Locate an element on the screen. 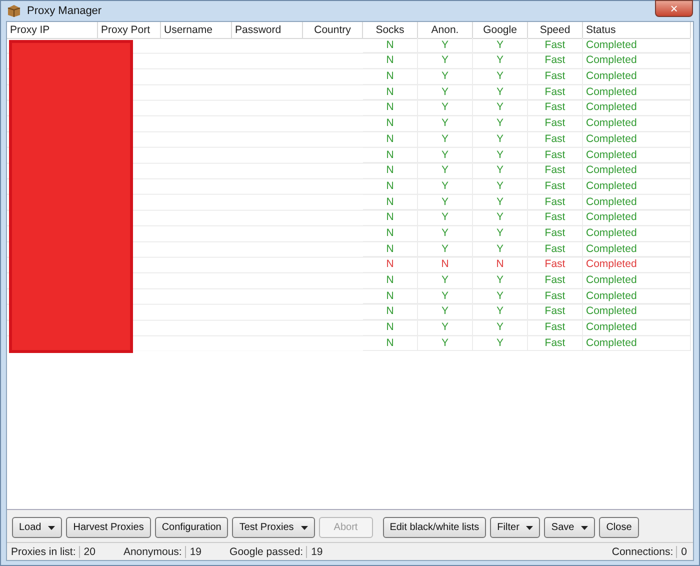  column-header: Password is located at coordinates (267, 30).